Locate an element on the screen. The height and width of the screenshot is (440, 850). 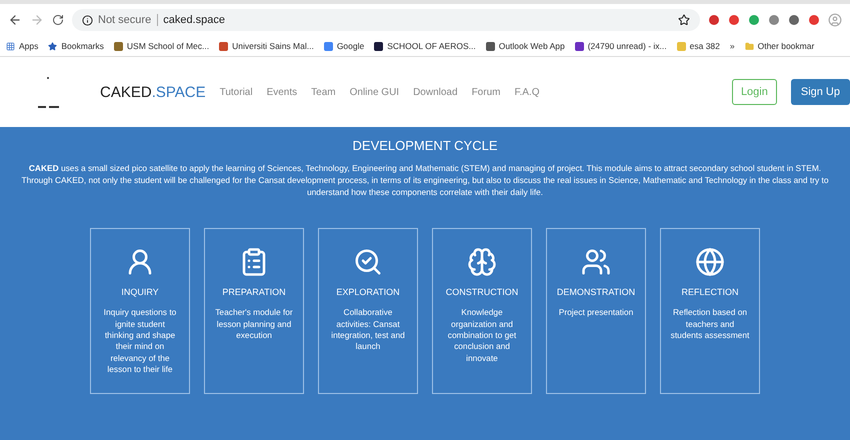
intro-paragraph: CAKED uses a small sized pico satellite to apply the learning of Sciences, Technology, Engineering and Mathematic (STEM) and managing of project. This module aims to attract secondary school student in STEM. Through CAKED, not only the student will be challenged for the Cansat development process, in terms of its engineering, but also to discuss the real issues in Science, Mathematic and Technology in the class and try to understand how these components correlate with their daily life. is located at coordinates (425, 180).